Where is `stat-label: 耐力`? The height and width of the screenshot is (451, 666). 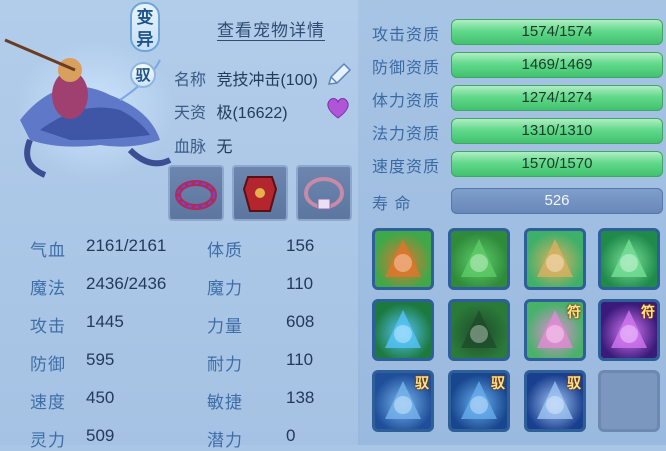 stat-label: 耐力 is located at coordinates (225, 364).